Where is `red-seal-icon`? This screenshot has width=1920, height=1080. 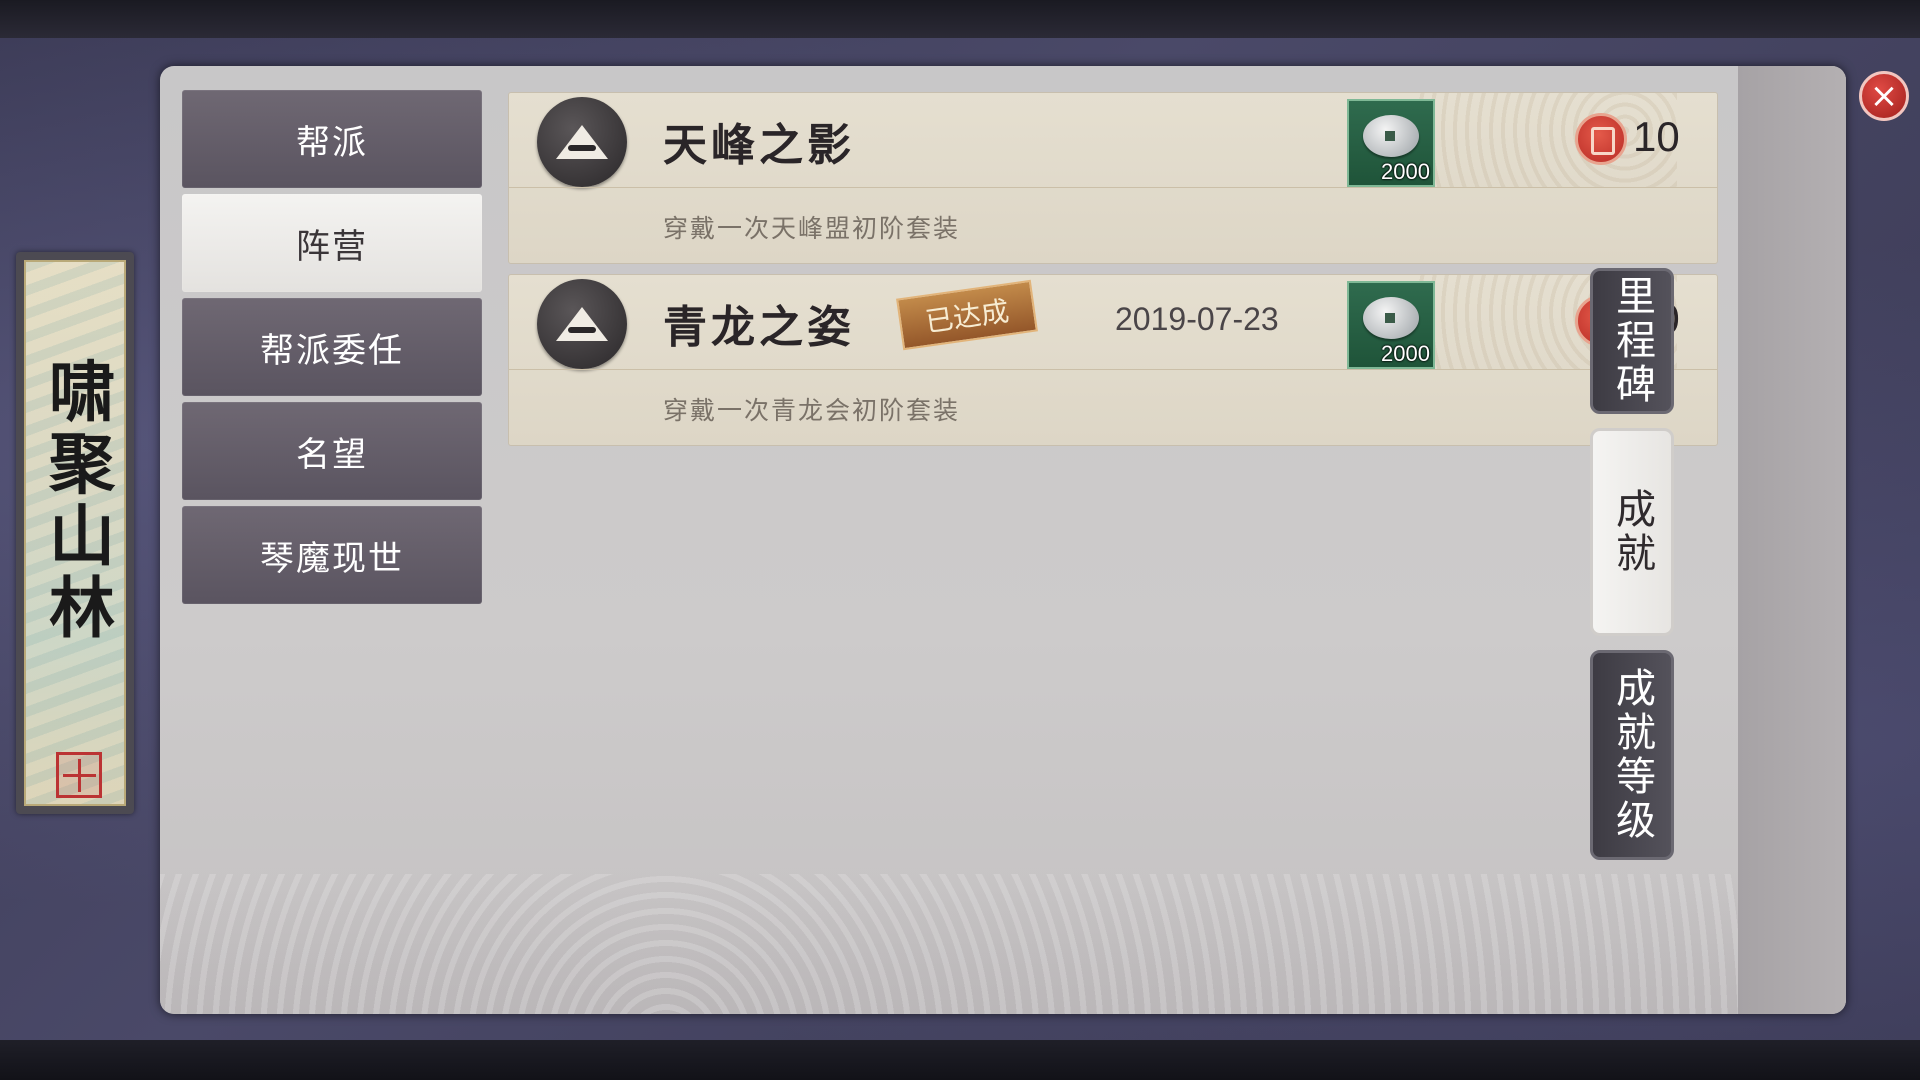
red-seal-icon is located at coordinates (79, 775).